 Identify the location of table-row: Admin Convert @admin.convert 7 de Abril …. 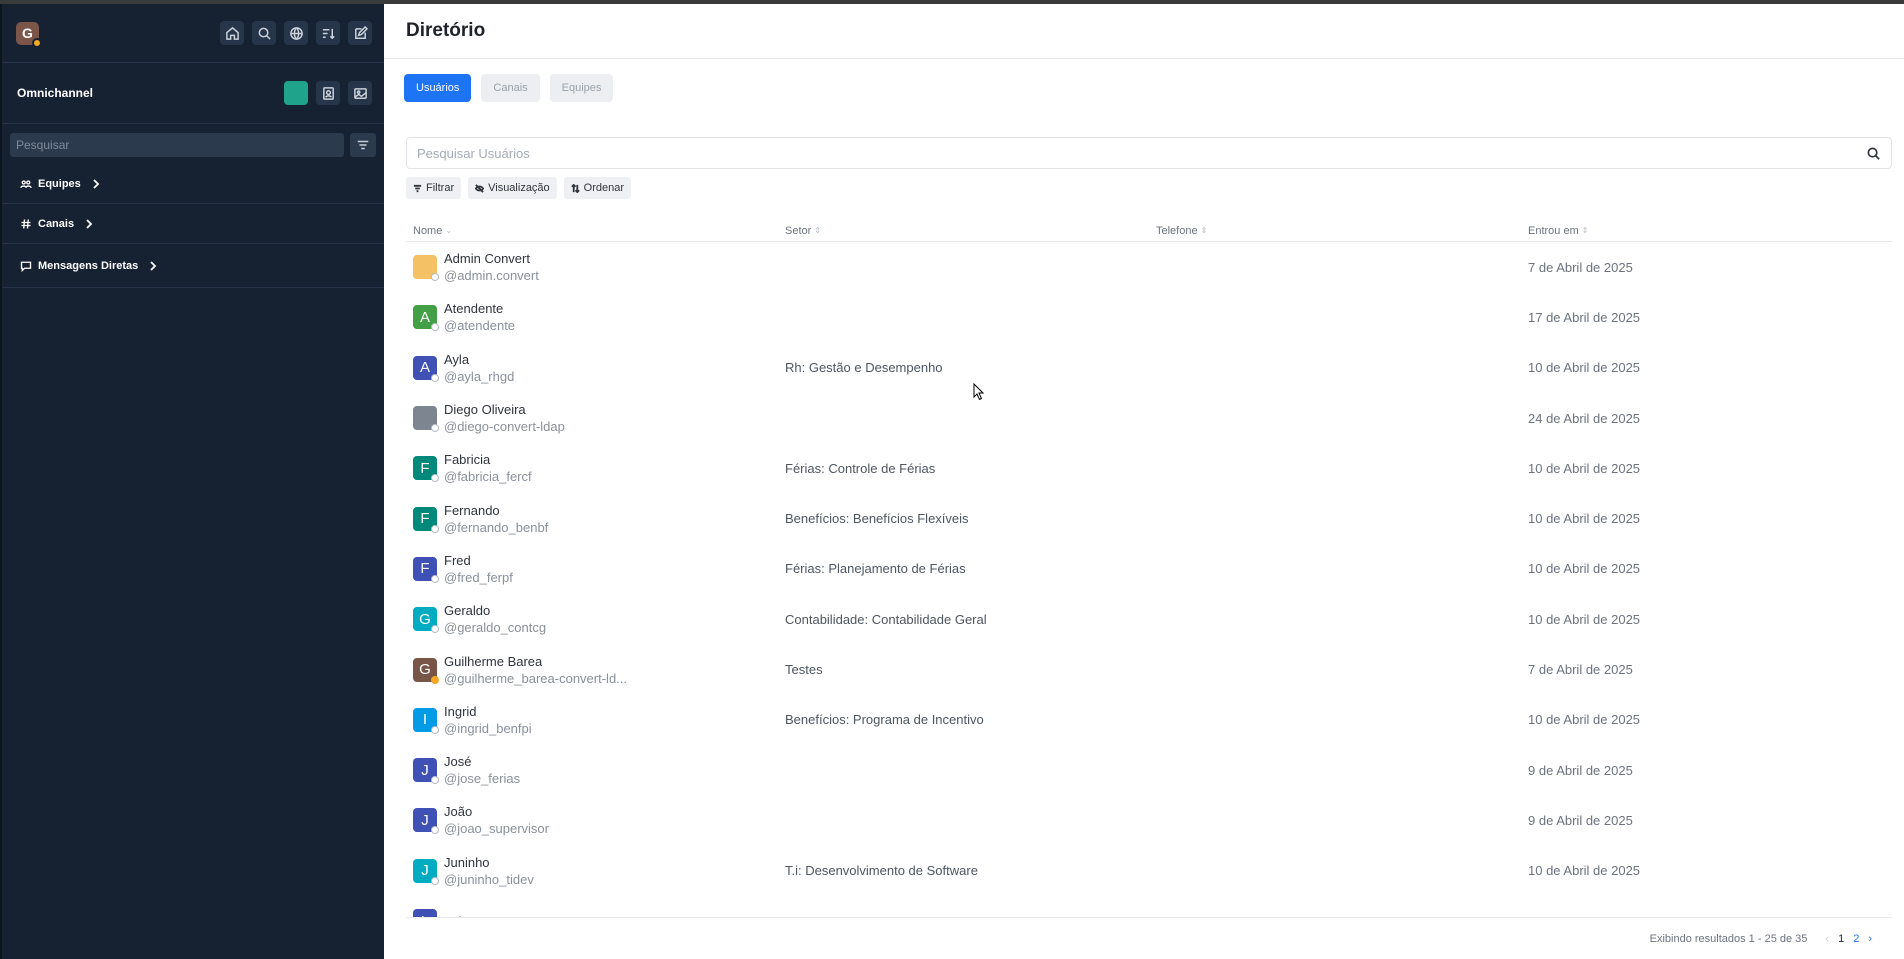
(1149, 267).